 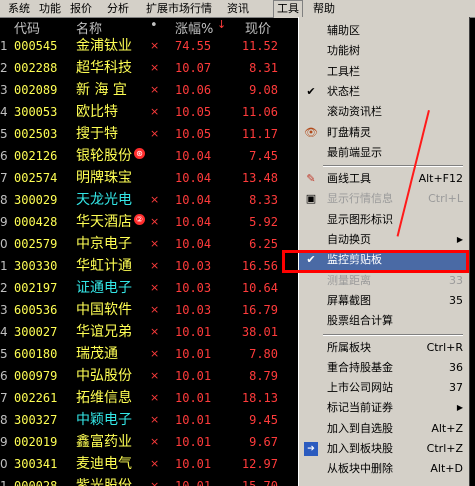 What do you see at coordinates (150, 112) in the screenshot?
I see `table-row: 4 300053 欧比特 × 10.05 11.06` at bounding box center [150, 112].